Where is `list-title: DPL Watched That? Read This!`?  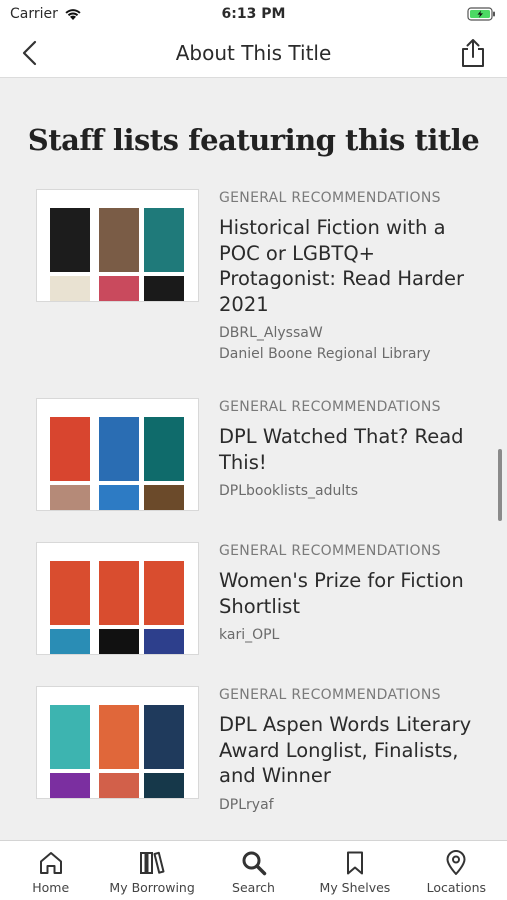
list-title: DPL Watched That? Read This! is located at coordinates (354, 449).